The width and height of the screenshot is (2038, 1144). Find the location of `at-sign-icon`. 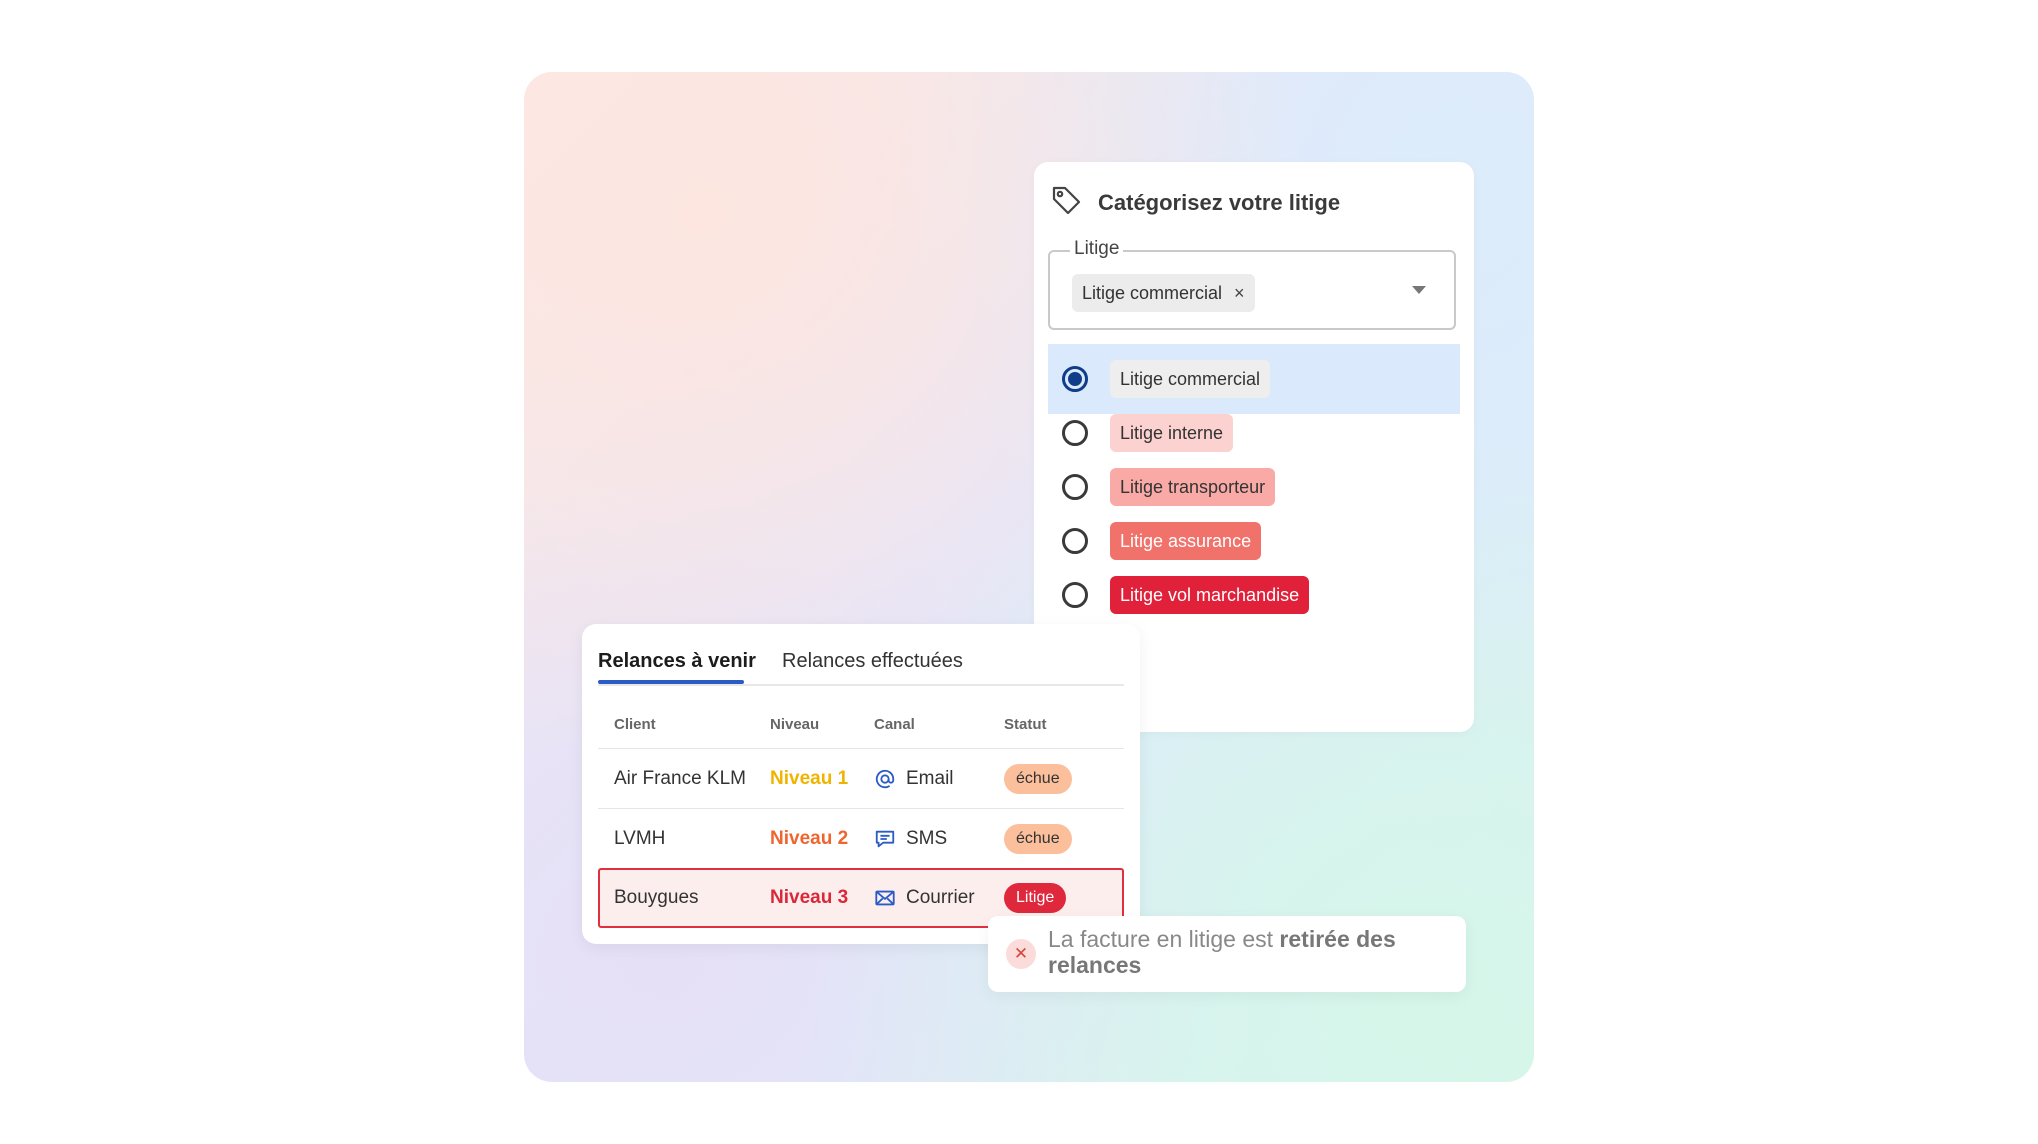

at-sign-icon is located at coordinates (885, 779).